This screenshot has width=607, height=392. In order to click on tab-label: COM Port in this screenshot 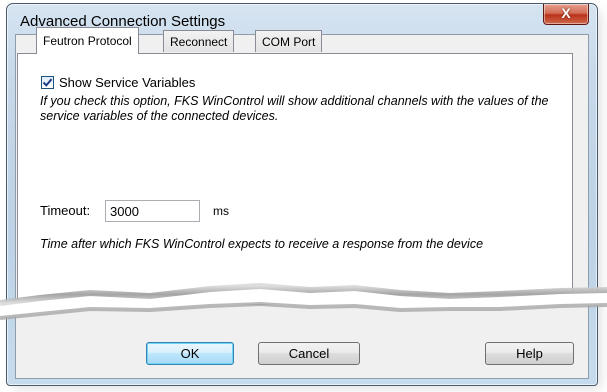, I will do `click(289, 42)`.